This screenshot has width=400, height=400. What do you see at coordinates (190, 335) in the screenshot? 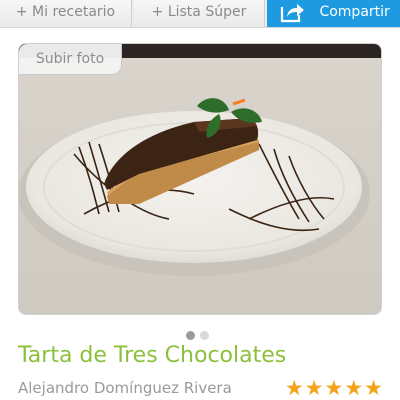
I see `pager-dot-active` at bounding box center [190, 335].